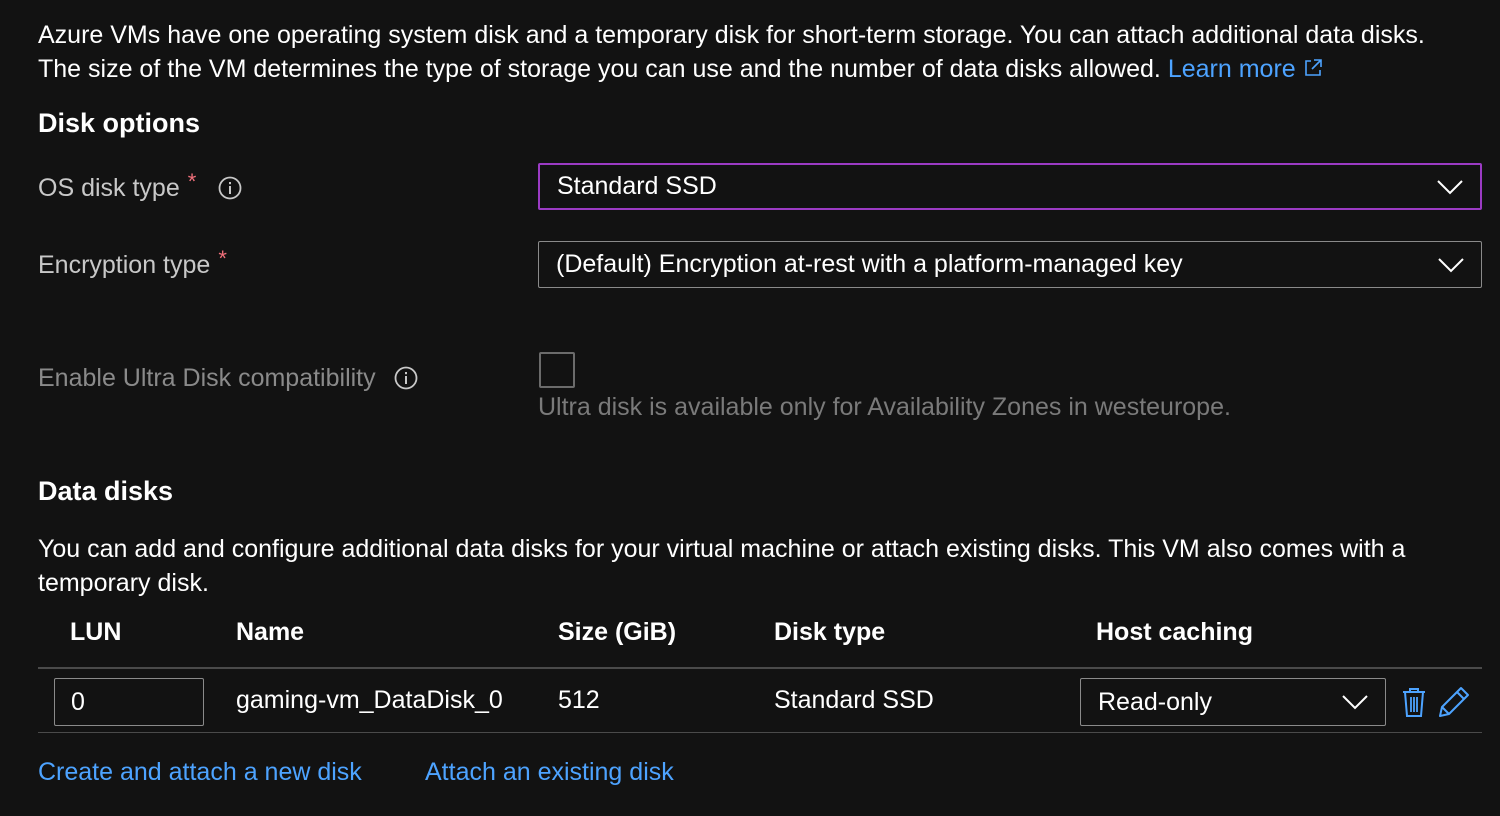 The width and height of the screenshot is (1500, 816). I want to click on os-disk-type-value: Standard SSD, so click(637, 186).